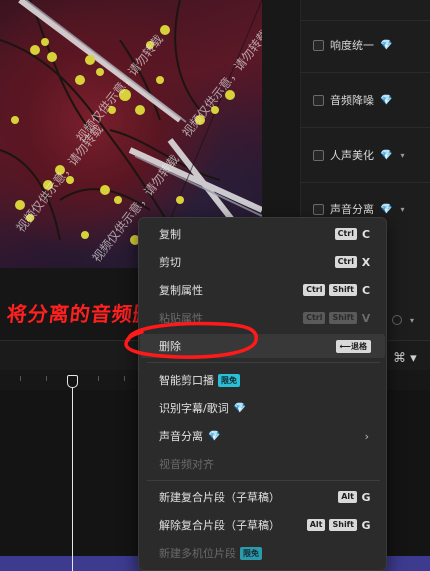 The width and height of the screenshot is (430, 571). Describe the element at coordinates (262, 262) in the screenshot. I see `menu-item-cut: 剪切 Ctrl X` at that location.